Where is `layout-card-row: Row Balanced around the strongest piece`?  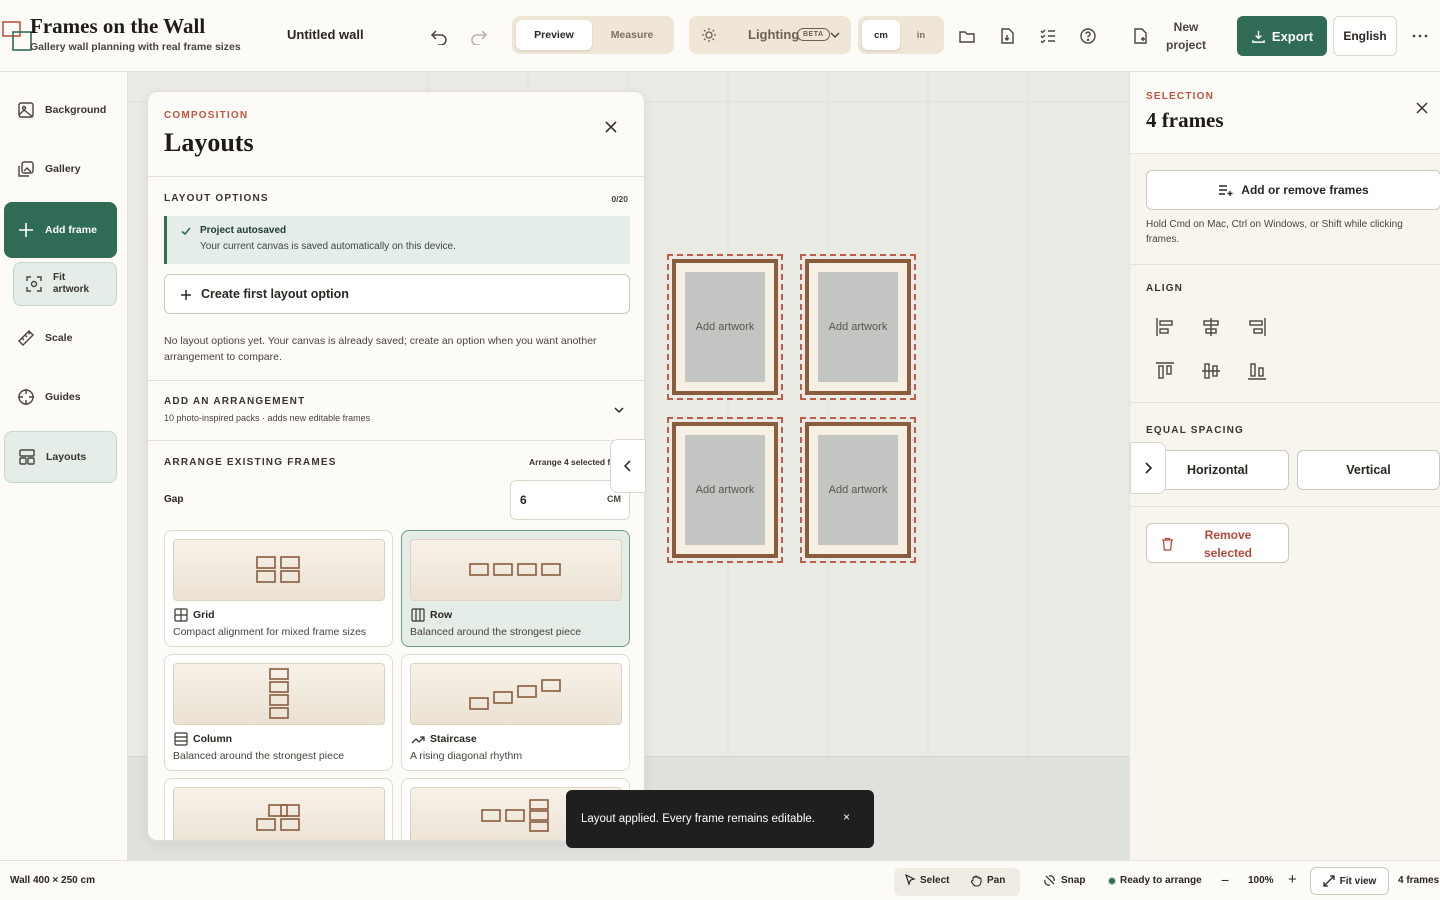
layout-card-row: Row Balanced around the strongest piece is located at coordinates (515, 588).